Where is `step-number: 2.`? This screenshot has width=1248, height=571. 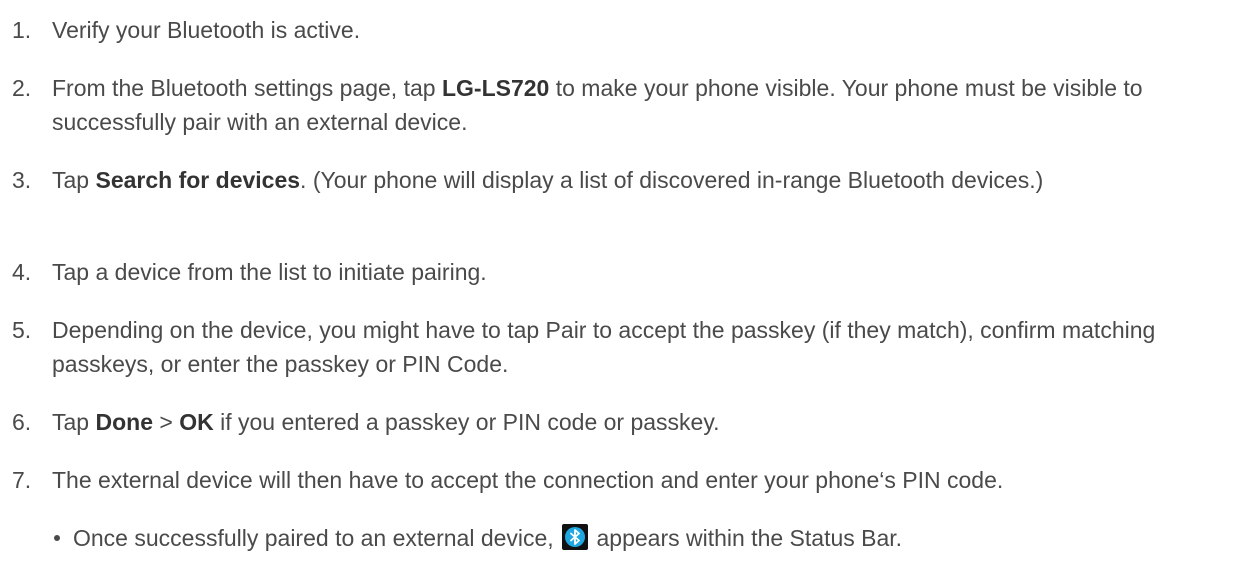
step-number: 2. is located at coordinates (22, 88).